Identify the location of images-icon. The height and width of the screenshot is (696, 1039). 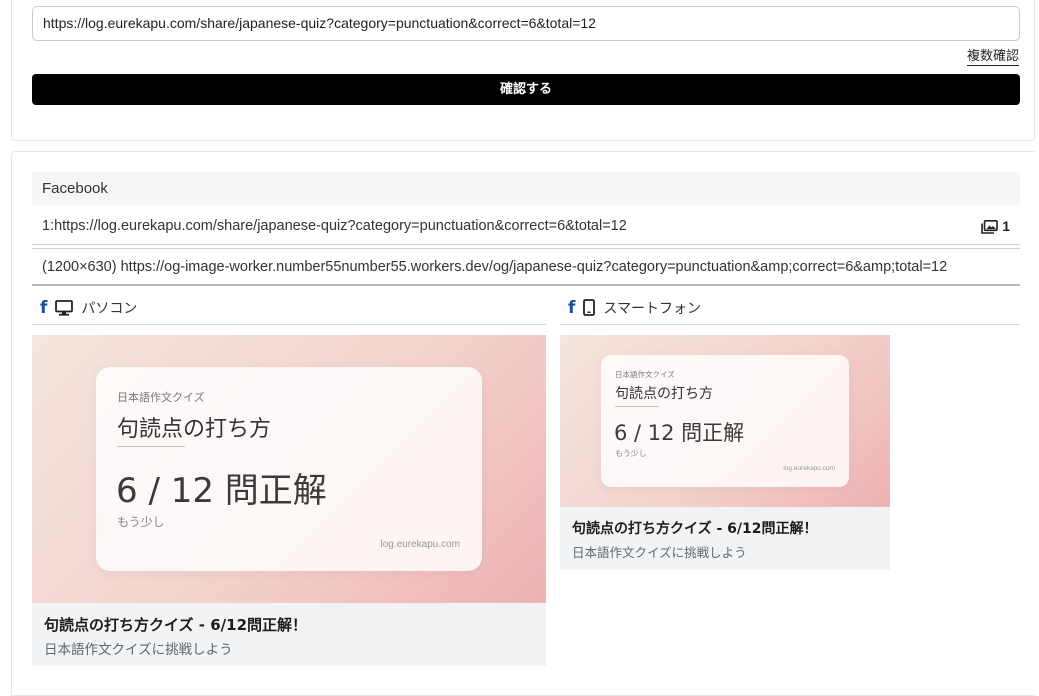
(990, 226).